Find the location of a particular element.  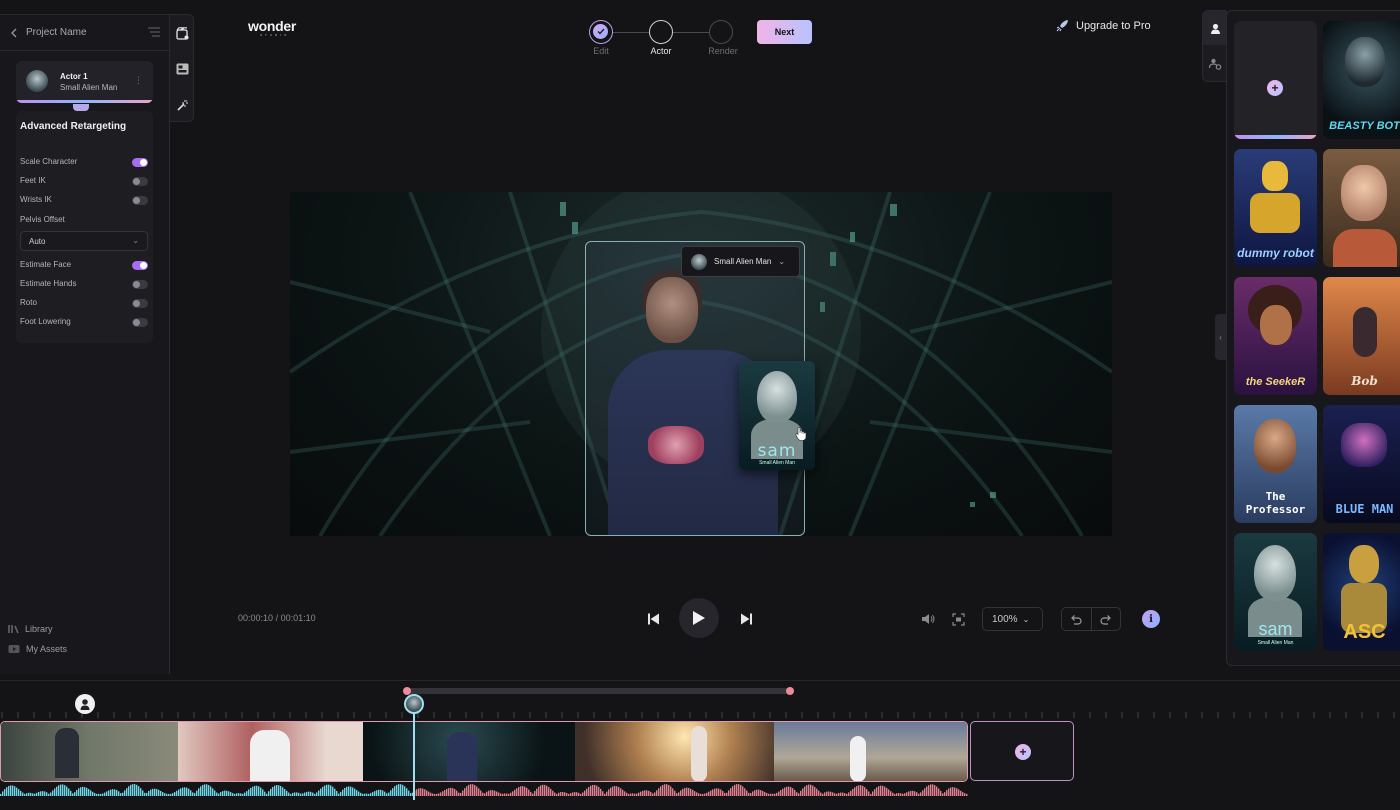

toggle-label: Roto is located at coordinates (28, 302).